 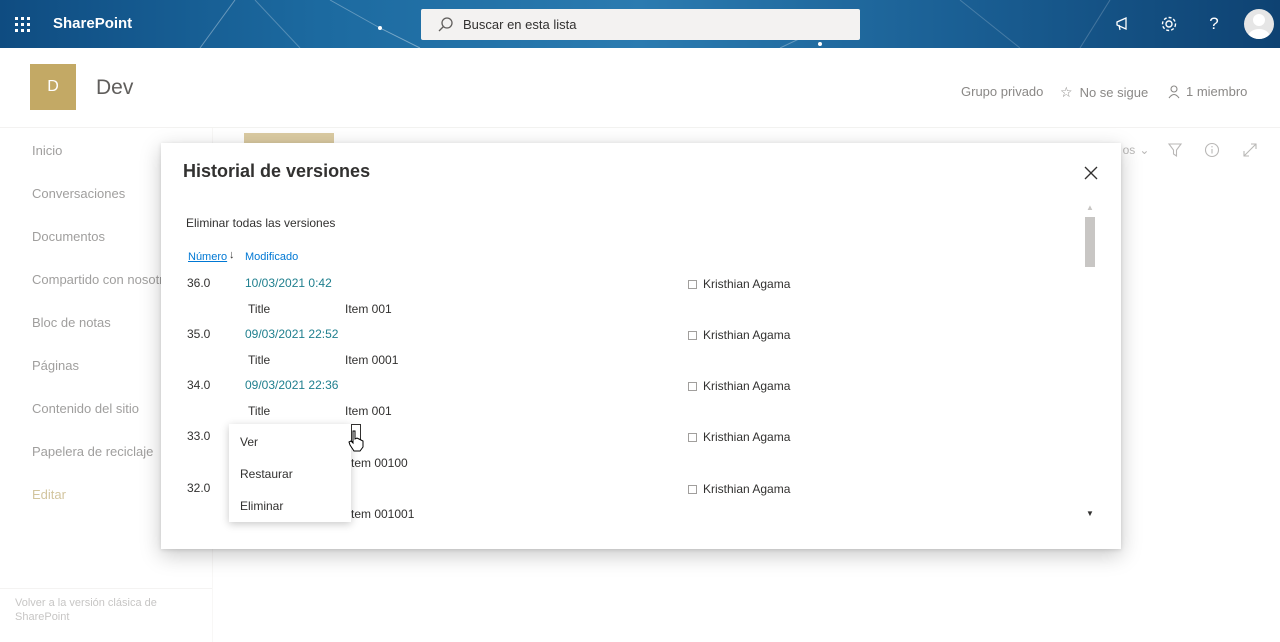 I want to click on suite-bar: SharePoint ?, so click(x=640, y=24).